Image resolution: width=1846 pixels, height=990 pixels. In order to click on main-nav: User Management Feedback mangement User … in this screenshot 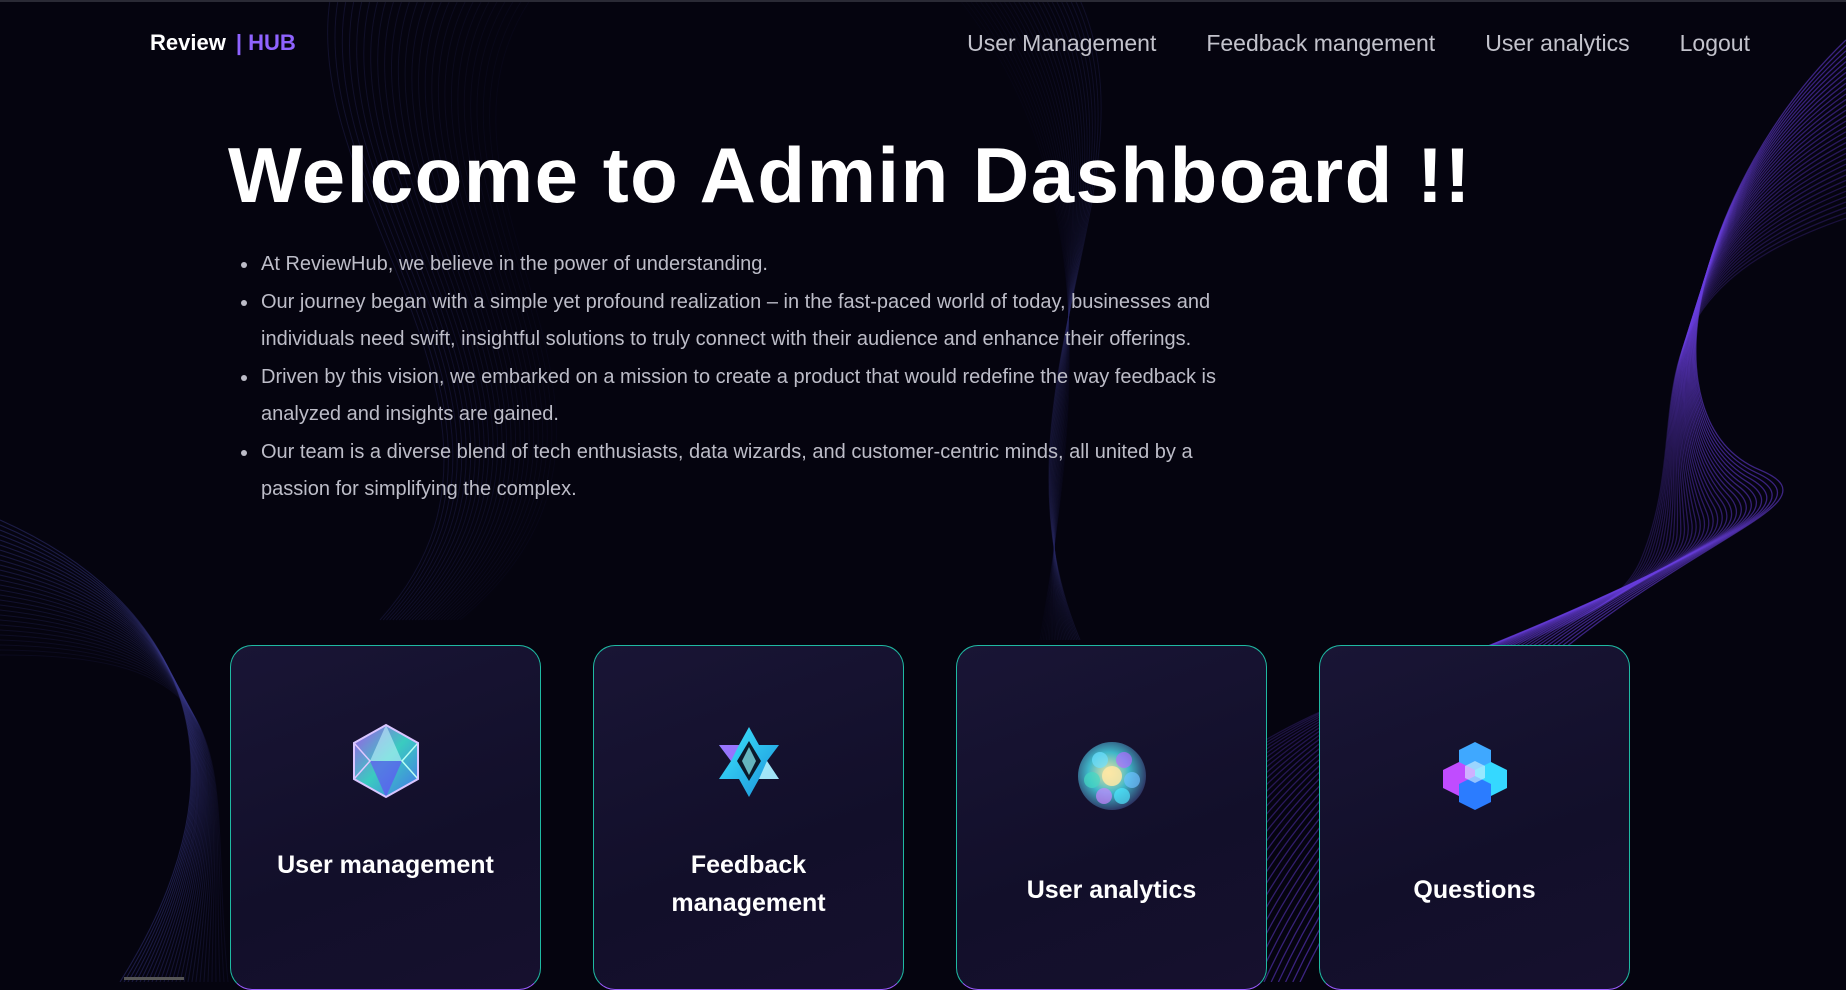, I will do `click(1358, 43)`.